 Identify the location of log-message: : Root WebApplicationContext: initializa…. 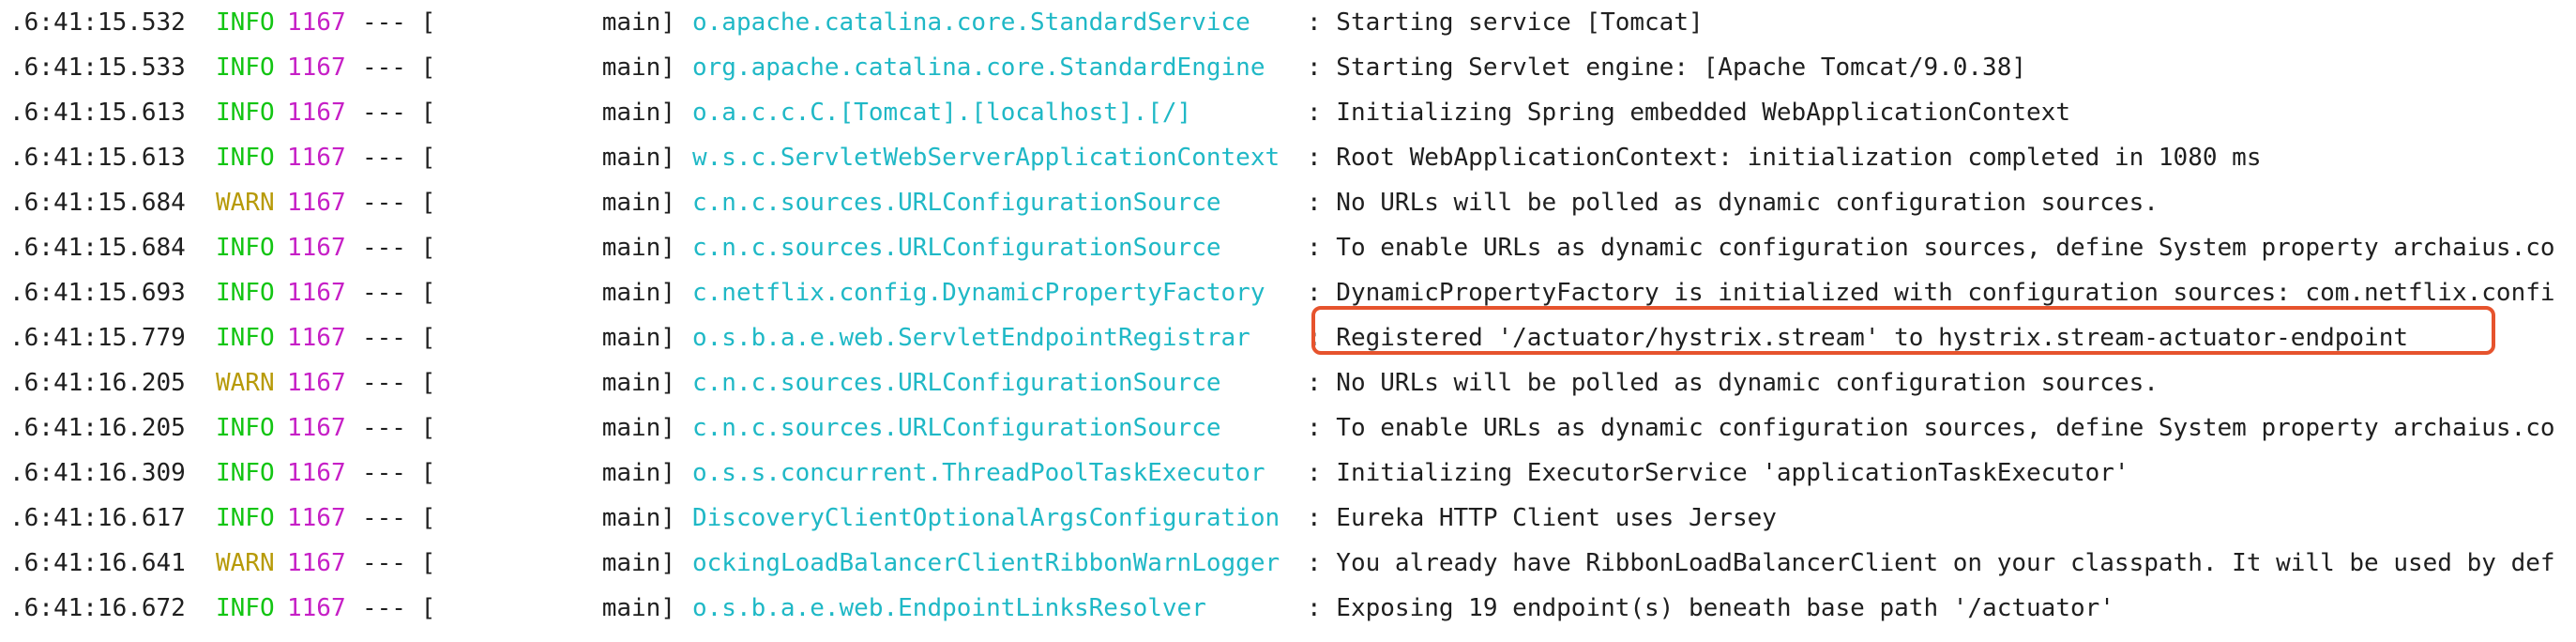
(1785, 158).